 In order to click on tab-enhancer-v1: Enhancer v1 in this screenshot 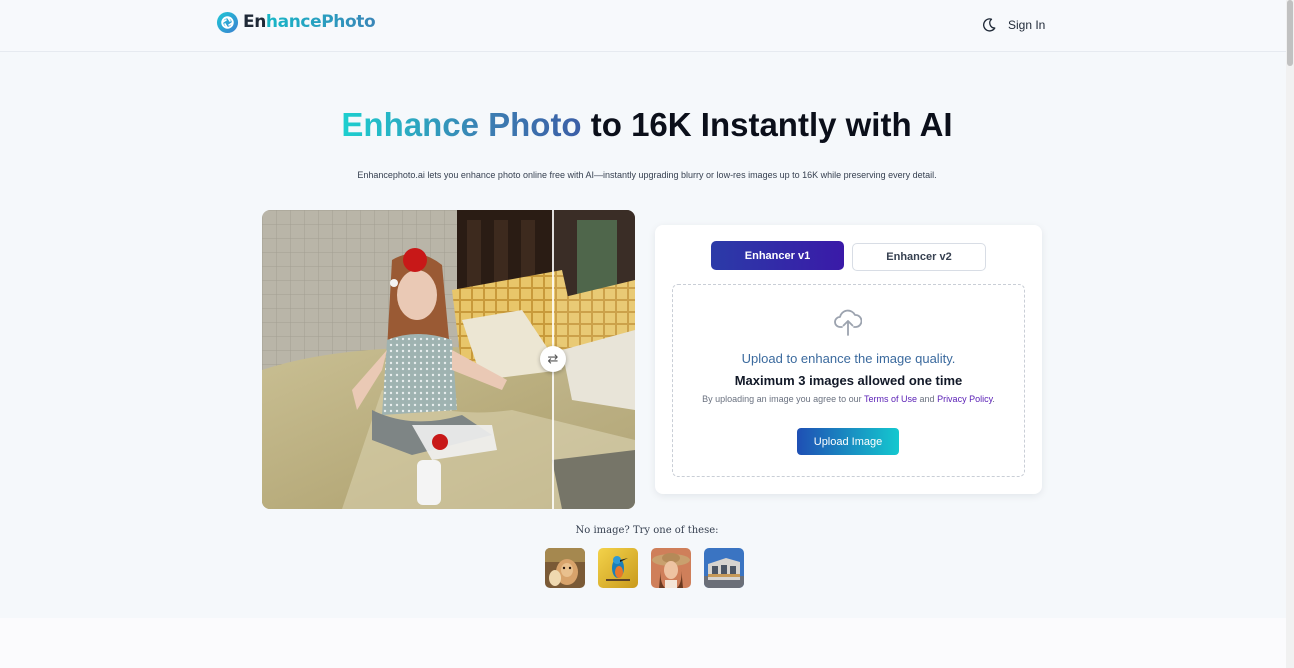, I will do `click(777, 255)`.